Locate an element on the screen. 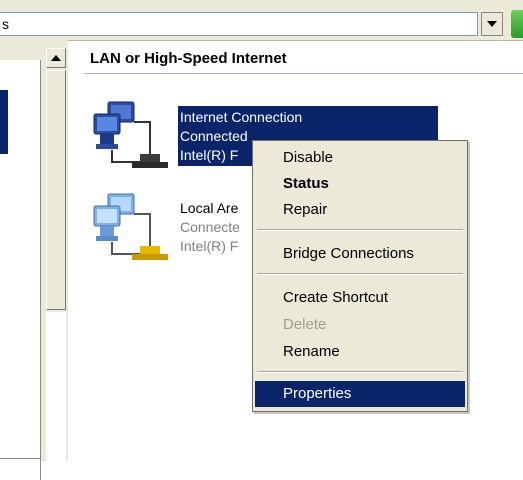  scrollbar-thumb is located at coordinates (56, 190).